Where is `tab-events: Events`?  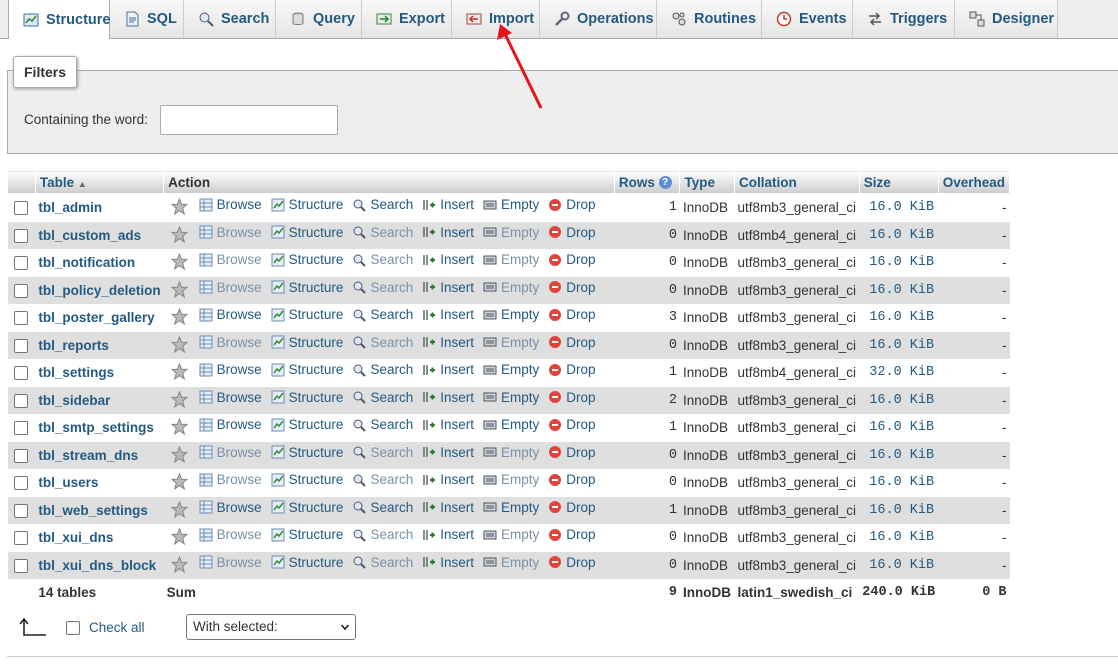
tab-events: Events is located at coordinates (807, 19).